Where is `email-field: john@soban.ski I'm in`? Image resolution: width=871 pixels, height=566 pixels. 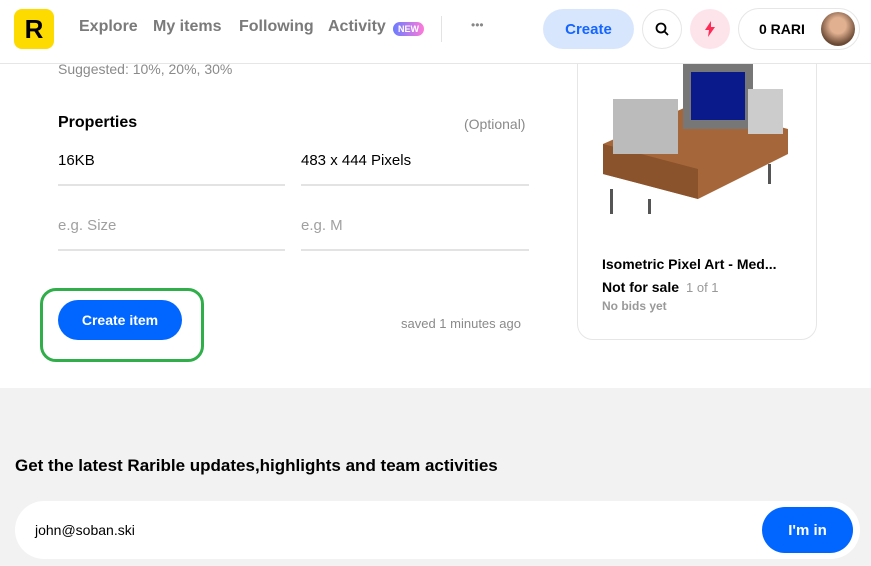
email-field: john@soban.ski I'm in is located at coordinates (437, 530).